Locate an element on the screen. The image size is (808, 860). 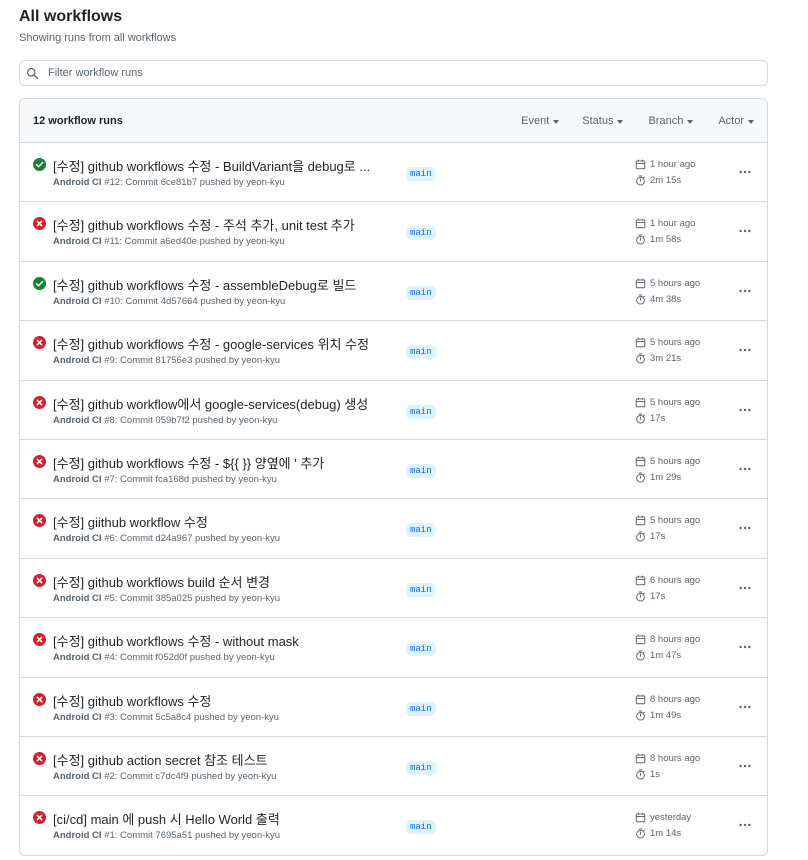
page-subtitle: Showing runs from all workflows is located at coordinates (98, 38).